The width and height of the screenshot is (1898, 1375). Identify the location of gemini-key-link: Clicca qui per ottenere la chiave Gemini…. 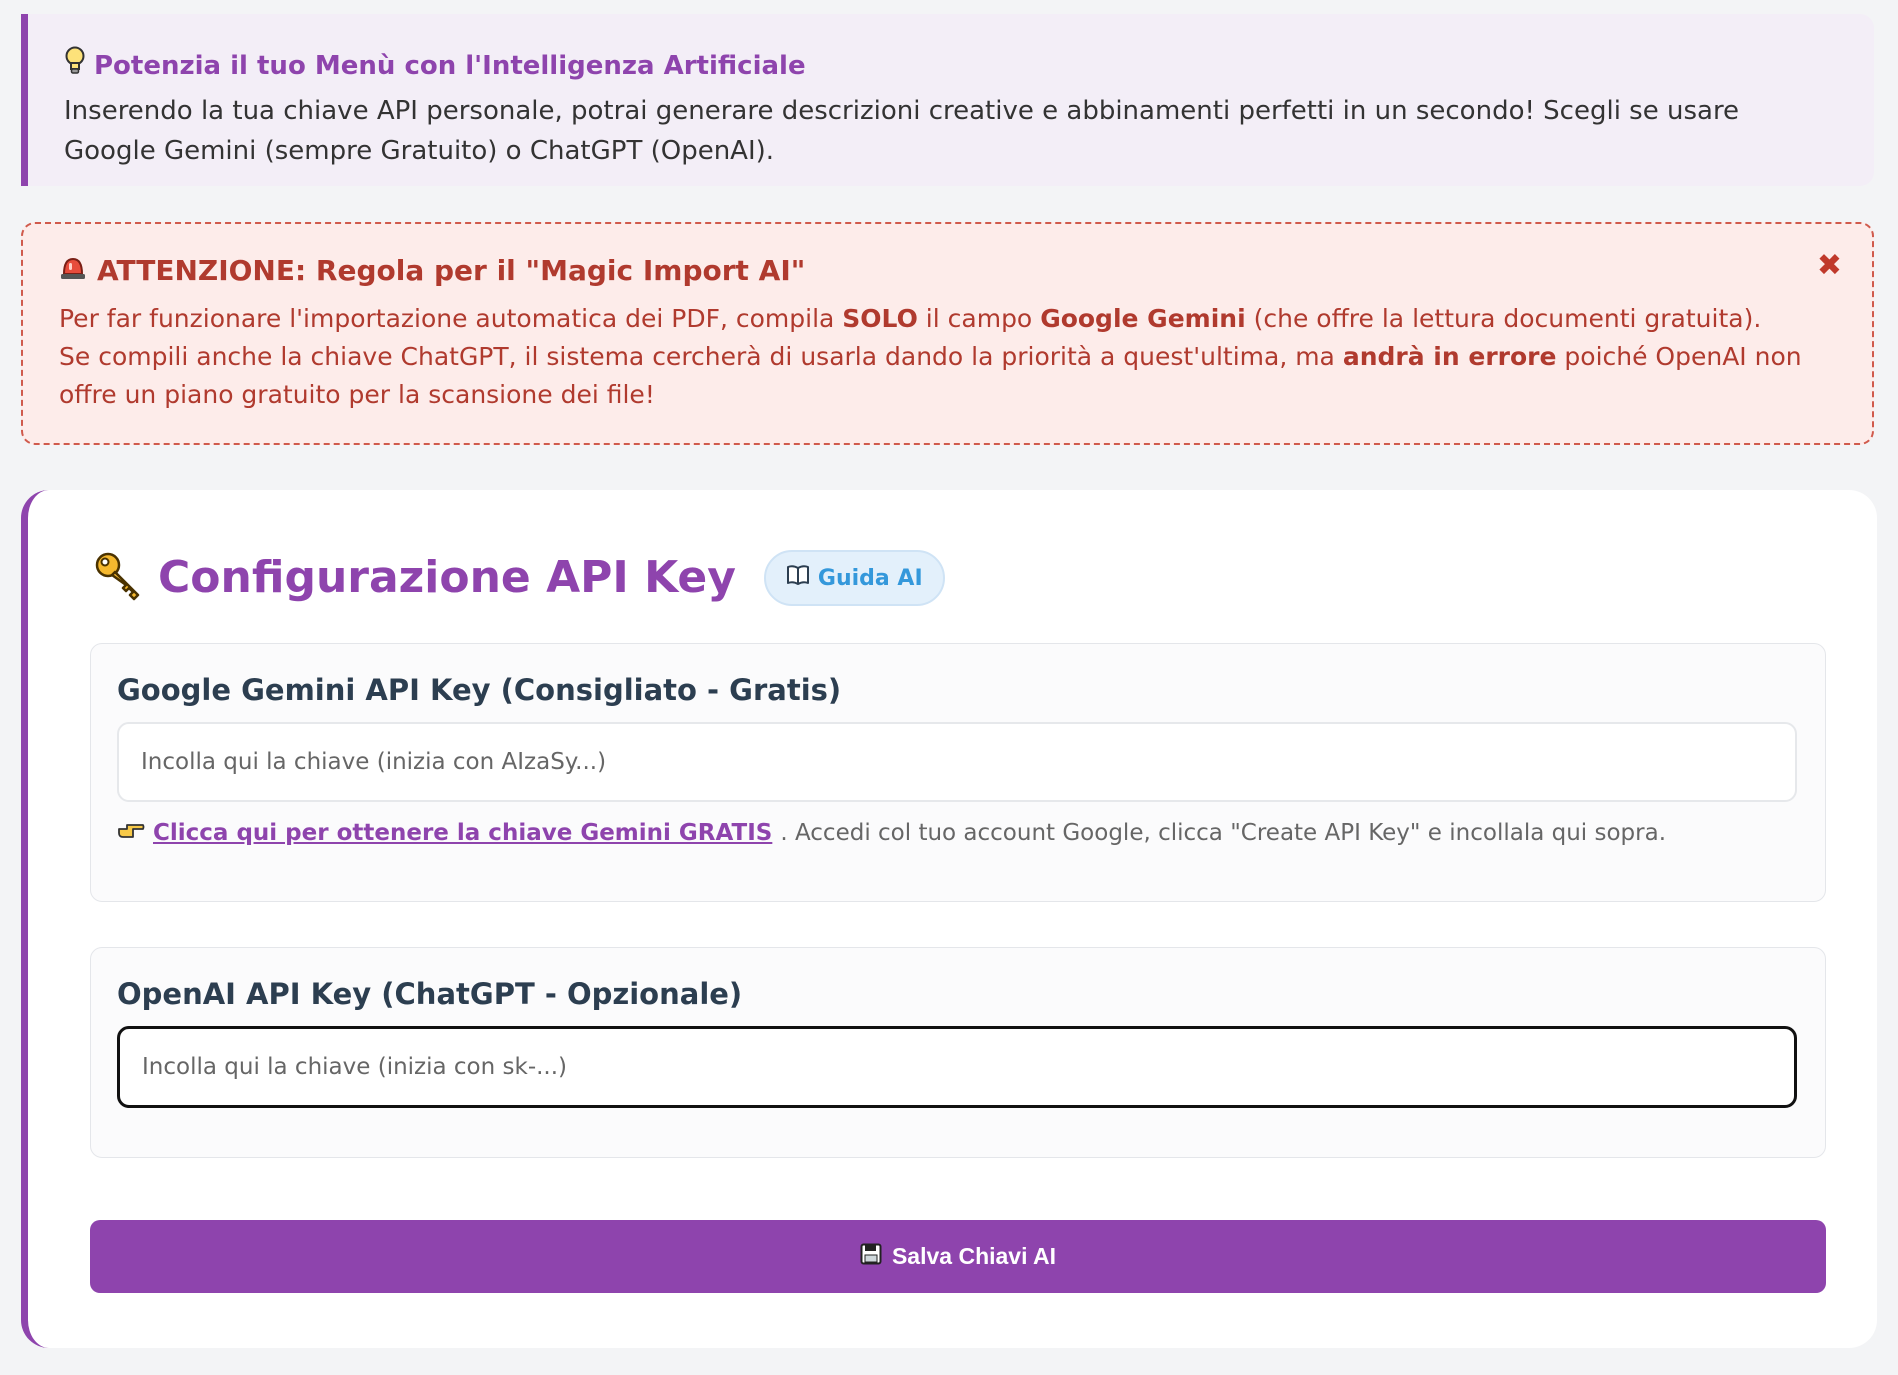
(462, 833).